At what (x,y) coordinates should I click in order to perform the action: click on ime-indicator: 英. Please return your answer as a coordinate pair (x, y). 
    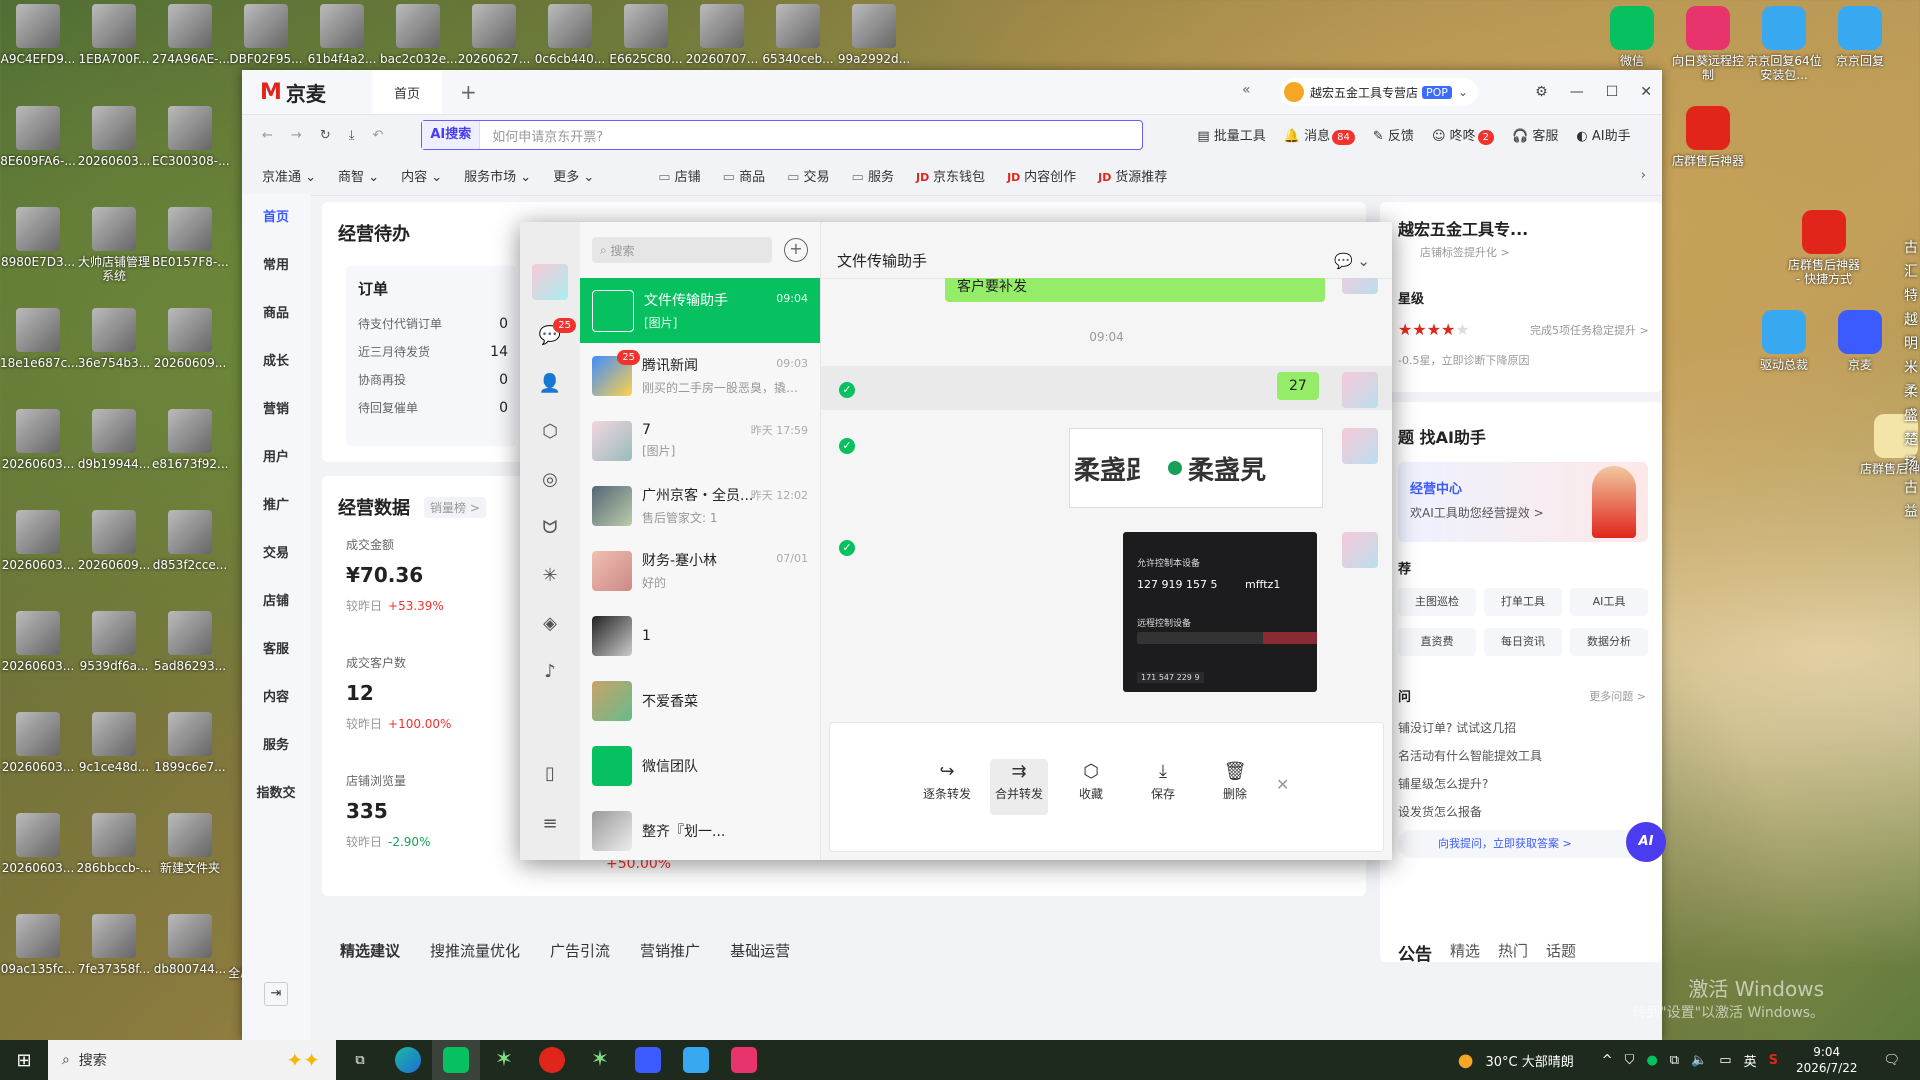
    Looking at the image, I should click on (1750, 1060).